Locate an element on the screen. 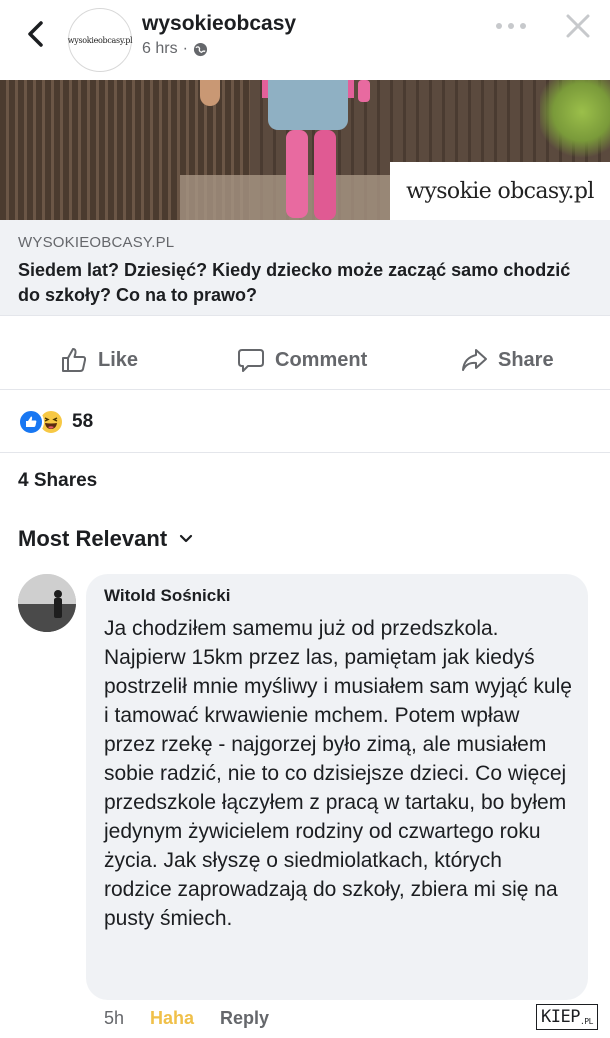  comment-button: Comment is located at coordinates (302, 360).